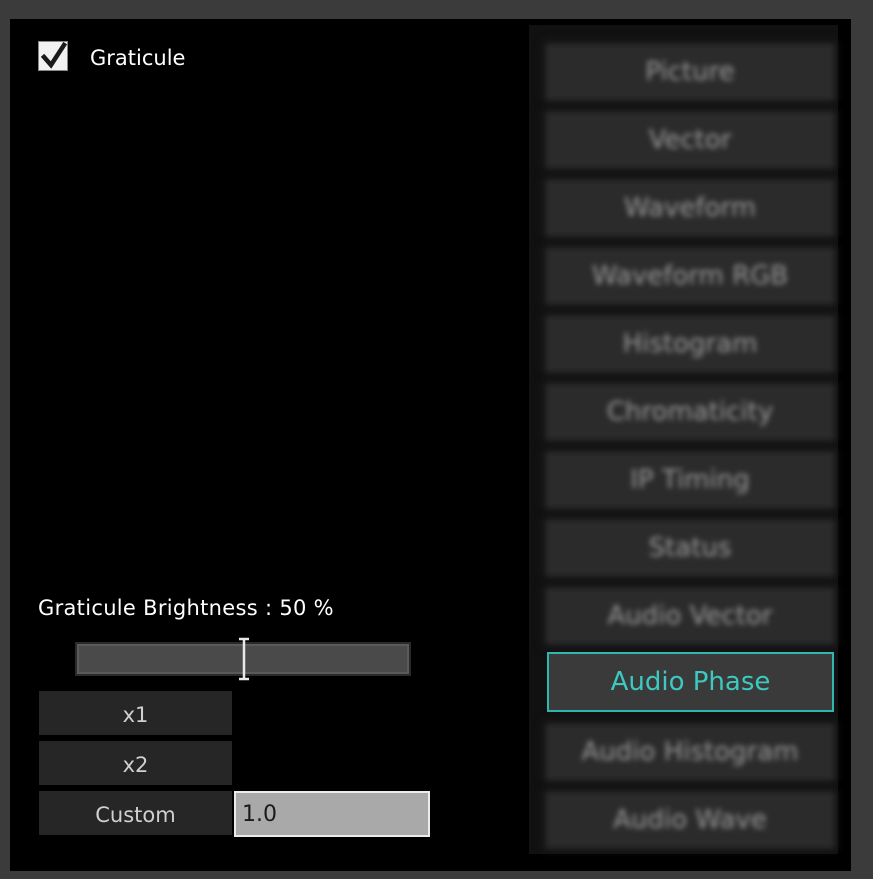 This screenshot has height=879, width=873. I want to click on checkmark-icon, so click(54, 55).